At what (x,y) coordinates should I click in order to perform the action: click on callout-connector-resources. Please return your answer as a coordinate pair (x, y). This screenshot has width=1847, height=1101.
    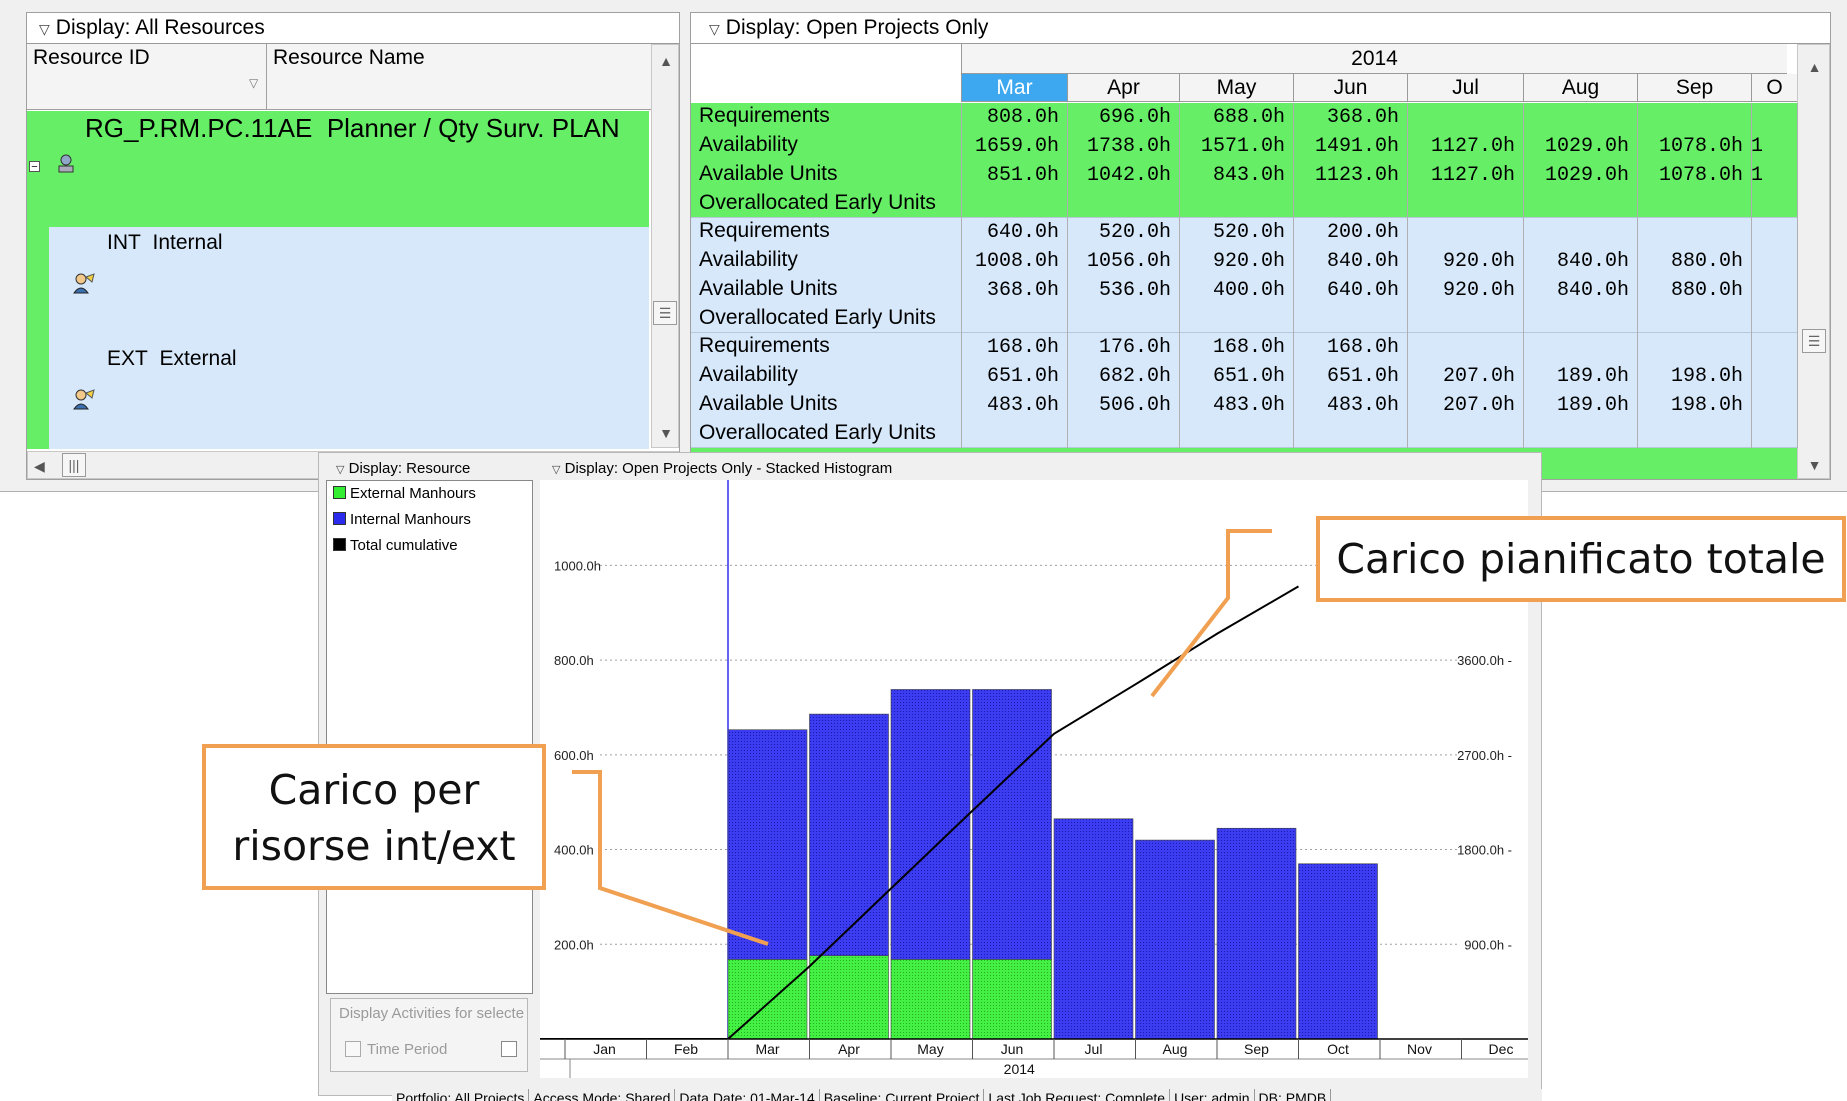
    Looking at the image, I should click on (670, 858).